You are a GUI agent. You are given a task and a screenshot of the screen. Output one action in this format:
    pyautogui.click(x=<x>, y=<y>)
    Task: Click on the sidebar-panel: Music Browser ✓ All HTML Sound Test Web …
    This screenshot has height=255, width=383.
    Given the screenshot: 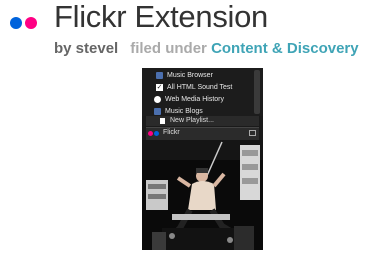 What is the action you would take?
    pyautogui.click(x=202, y=92)
    